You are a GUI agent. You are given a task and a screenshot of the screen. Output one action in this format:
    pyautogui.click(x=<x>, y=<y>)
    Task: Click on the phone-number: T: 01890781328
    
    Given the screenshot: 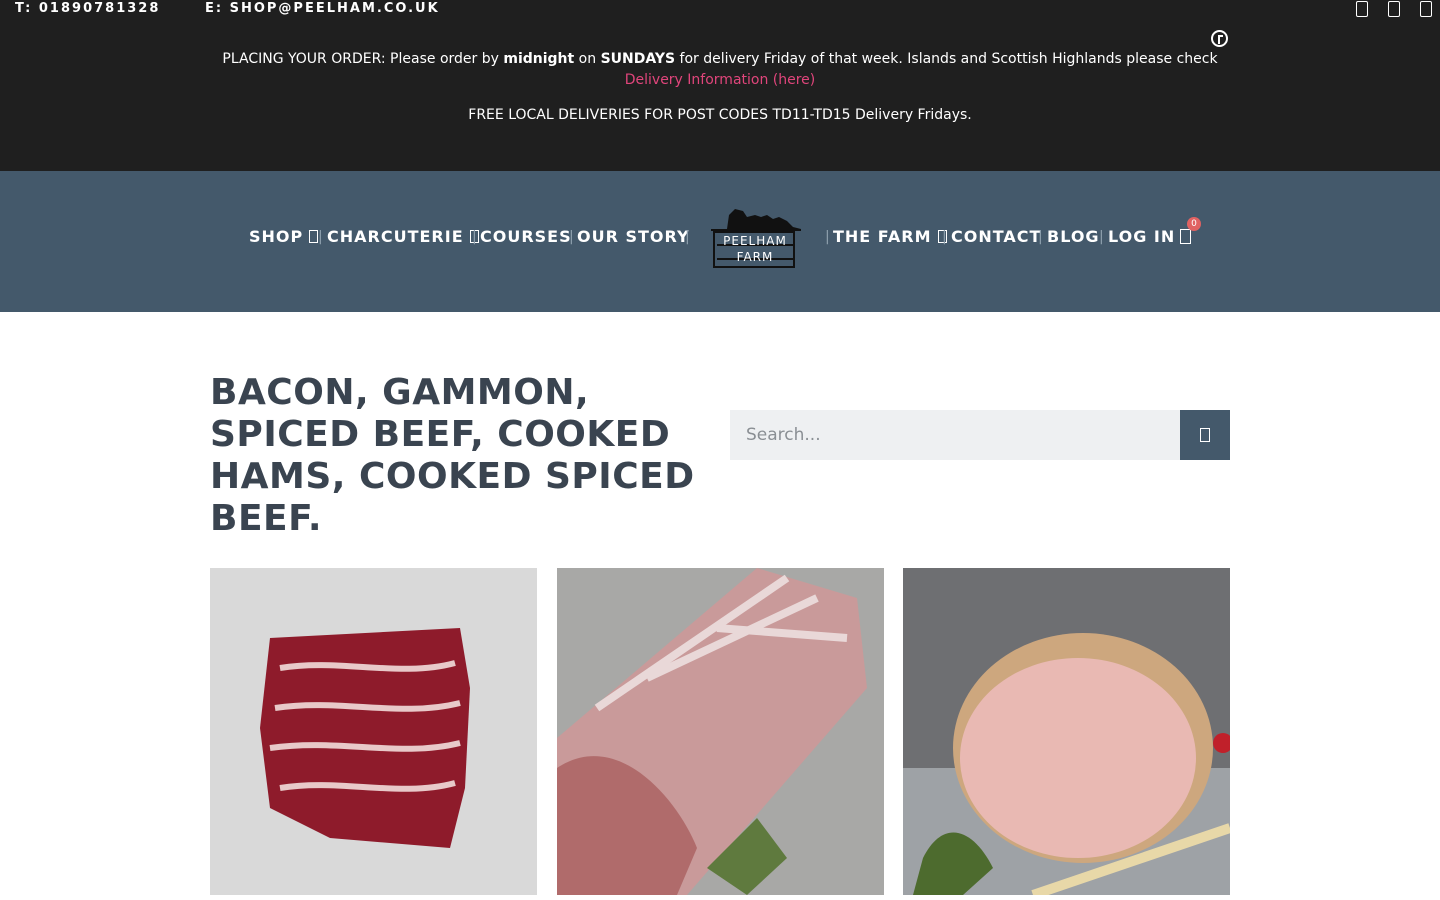 What is the action you would take?
    pyautogui.click(x=87, y=8)
    